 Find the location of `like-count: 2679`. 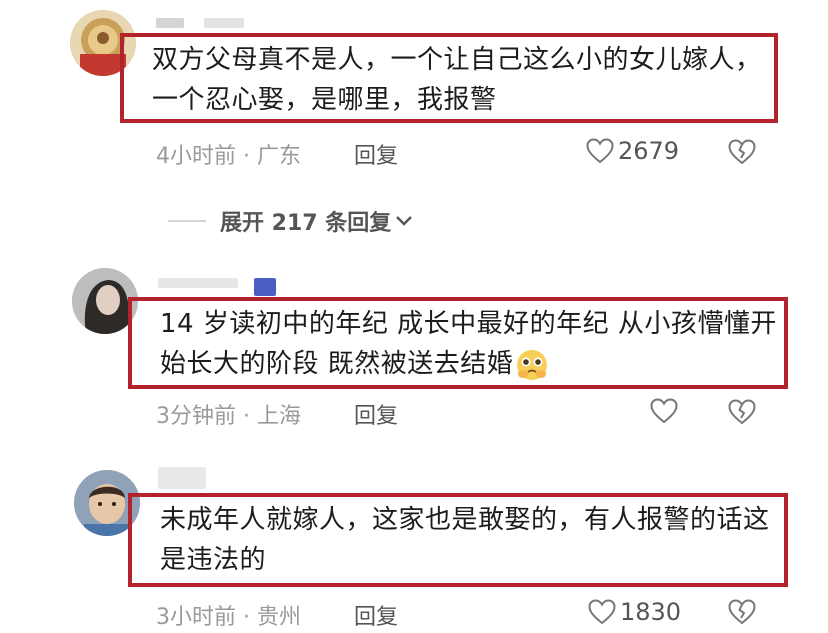

like-count: 2679 is located at coordinates (649, 151).